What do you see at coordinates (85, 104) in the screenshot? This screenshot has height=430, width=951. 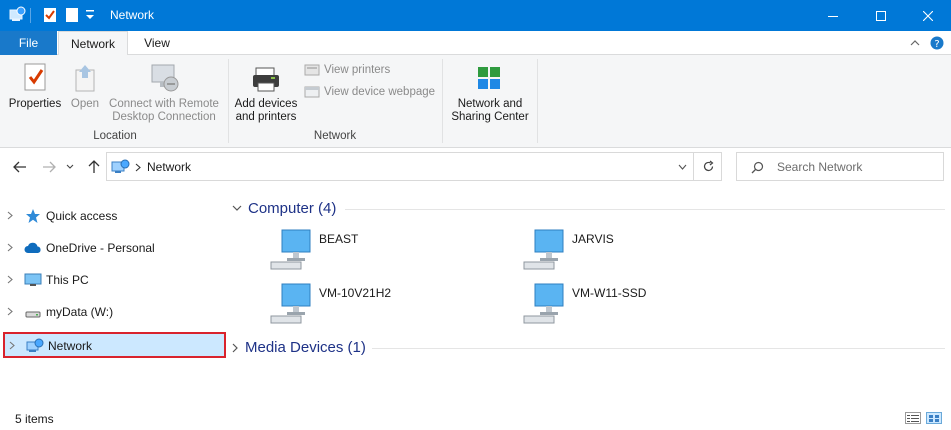 I see `open-label: Open` at bounding box center [85, 104].